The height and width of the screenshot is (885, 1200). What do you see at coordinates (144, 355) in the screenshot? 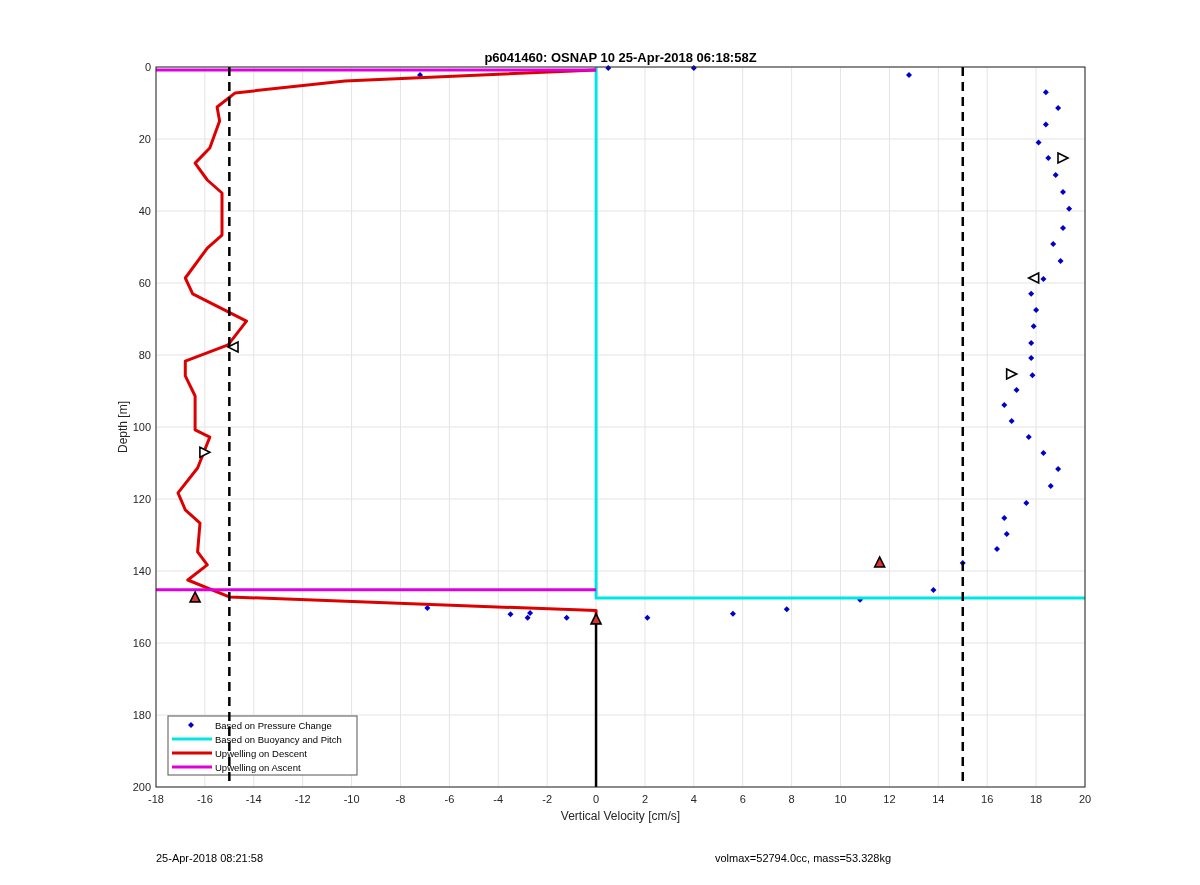
I see `y-tick-label: 80` at bounding box center [144, 355].